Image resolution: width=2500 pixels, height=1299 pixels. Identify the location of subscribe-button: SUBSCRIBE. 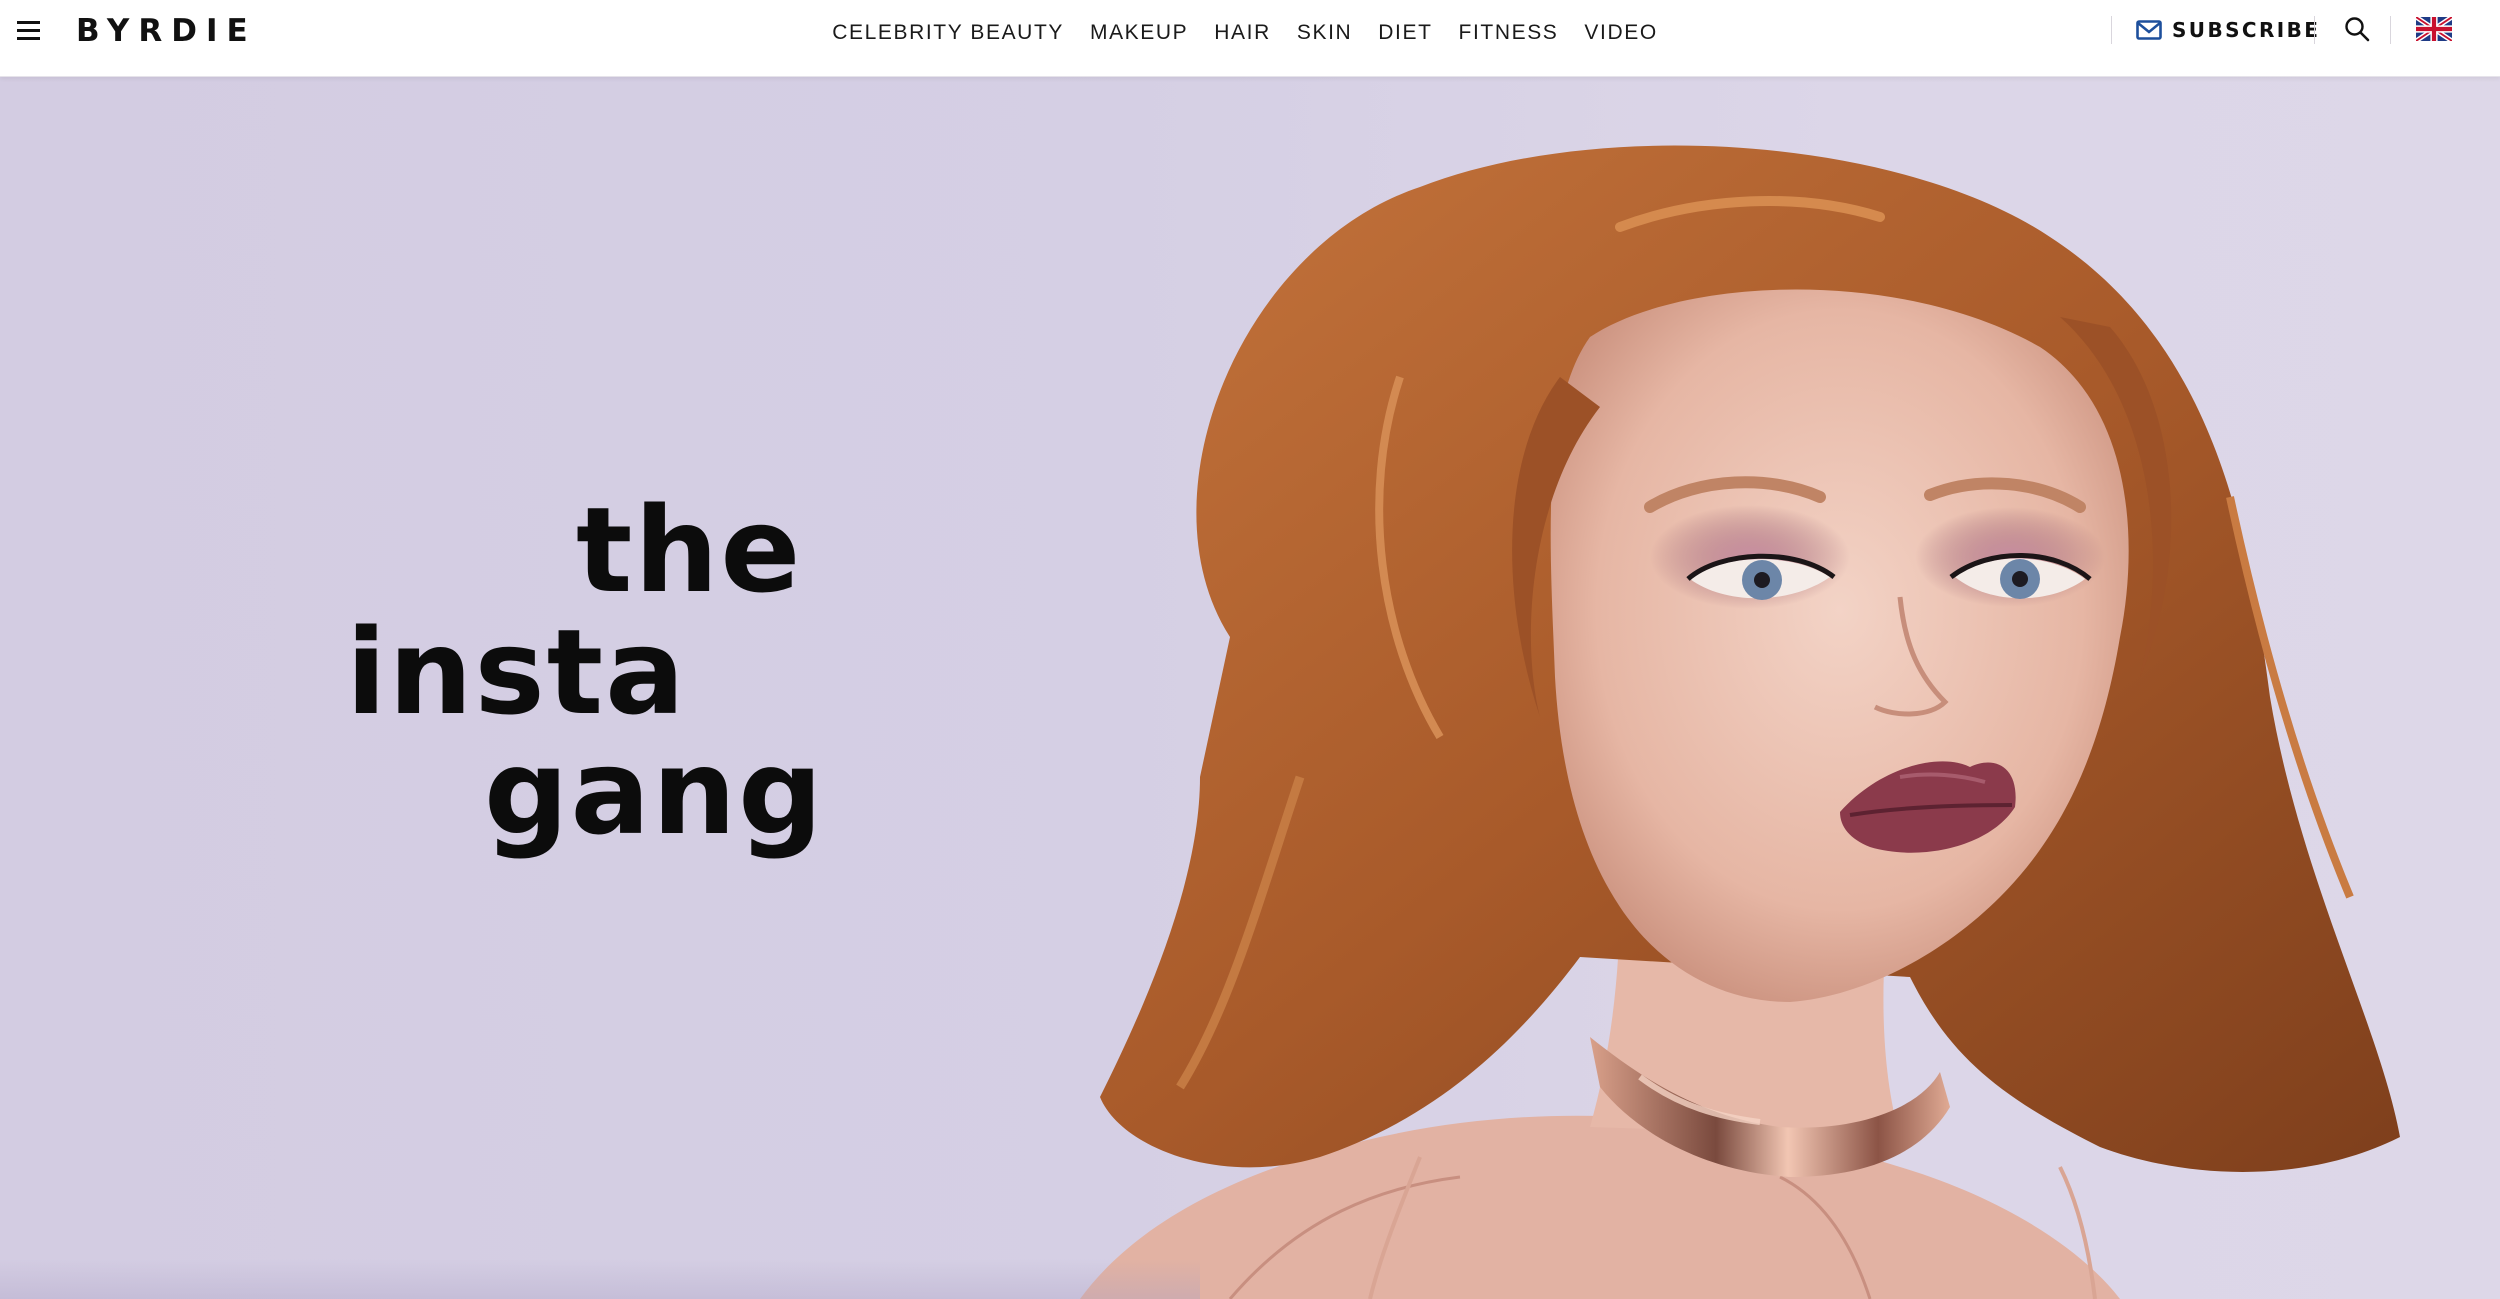
(2228, 30).